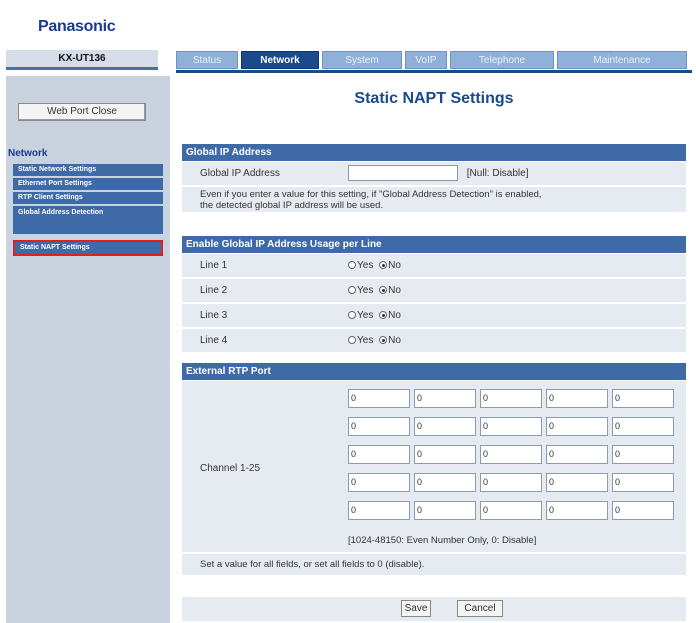 The width and height of the screenshot is (696, 623). What do you see at coordinates (82, 112) in the screenshot?
I see `web-port-close-button: Web Port Close` at bounding box center [82, 112].